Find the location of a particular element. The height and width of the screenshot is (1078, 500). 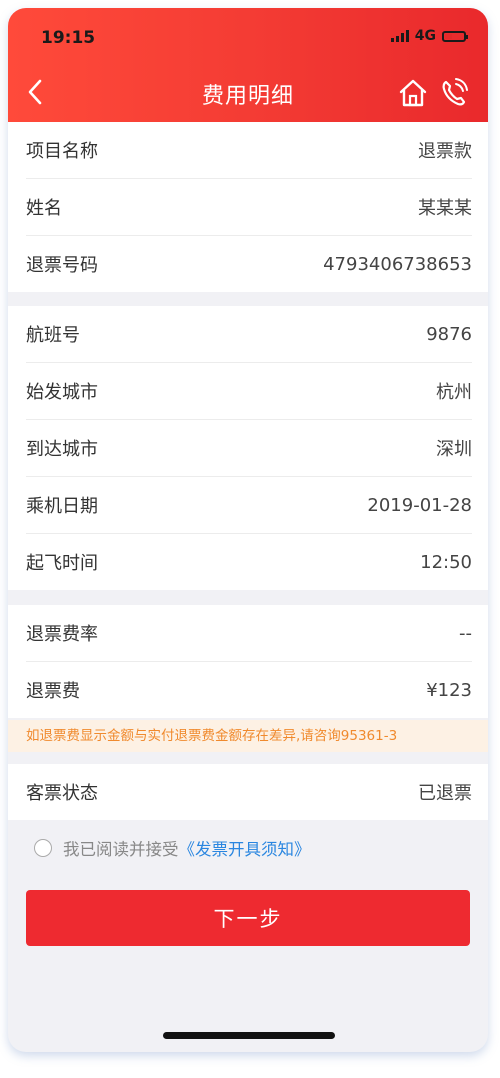

row-name: 姓名 某某某 is located at coordinates (249, 207).